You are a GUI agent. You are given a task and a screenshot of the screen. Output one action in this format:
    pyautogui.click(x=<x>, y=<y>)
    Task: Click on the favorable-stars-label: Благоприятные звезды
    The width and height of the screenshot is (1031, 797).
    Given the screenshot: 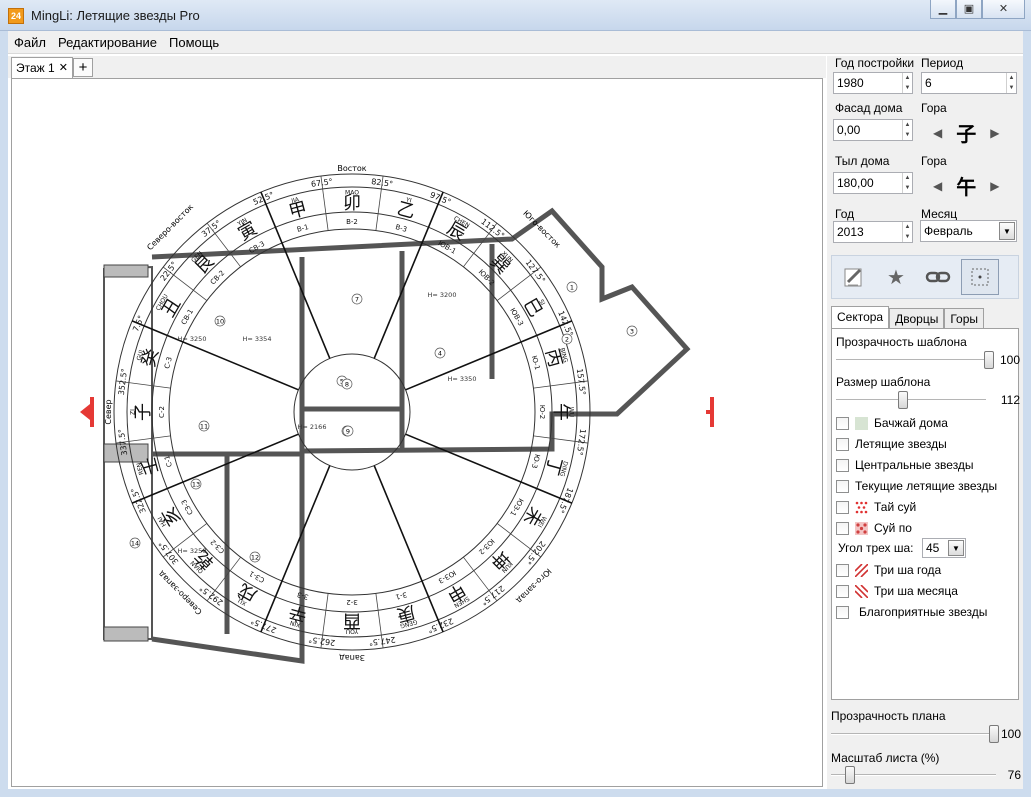 What is the action you would take?
    pyautogui.click(x=923, y=612)
    